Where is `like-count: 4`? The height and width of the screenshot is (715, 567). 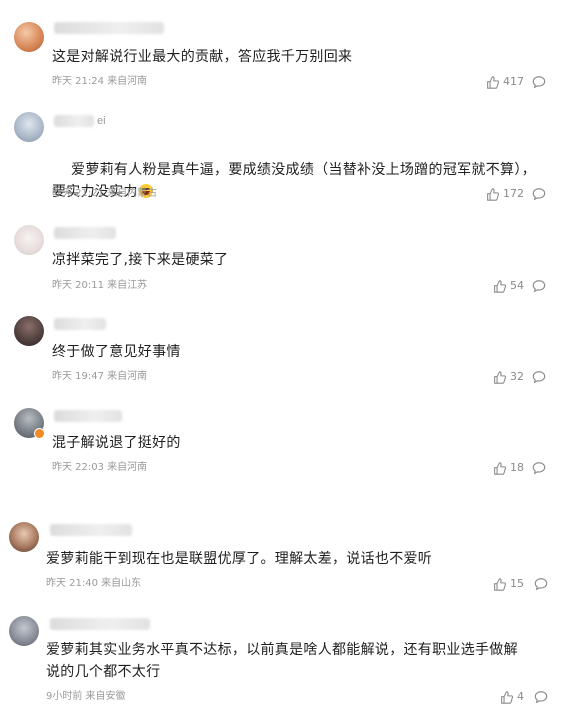 like-count: 4 is located at coordinates (520, 696).